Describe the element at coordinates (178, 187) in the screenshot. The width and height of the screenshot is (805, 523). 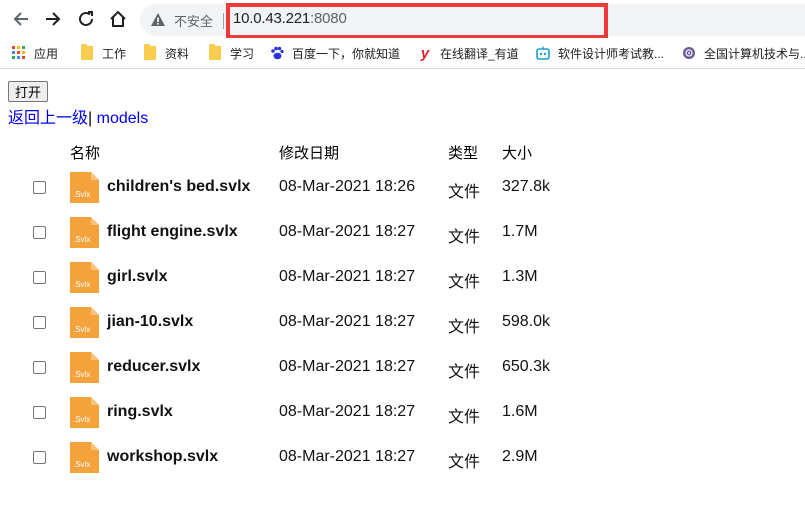
I see `file-name: children's bed.svlx` at that location.